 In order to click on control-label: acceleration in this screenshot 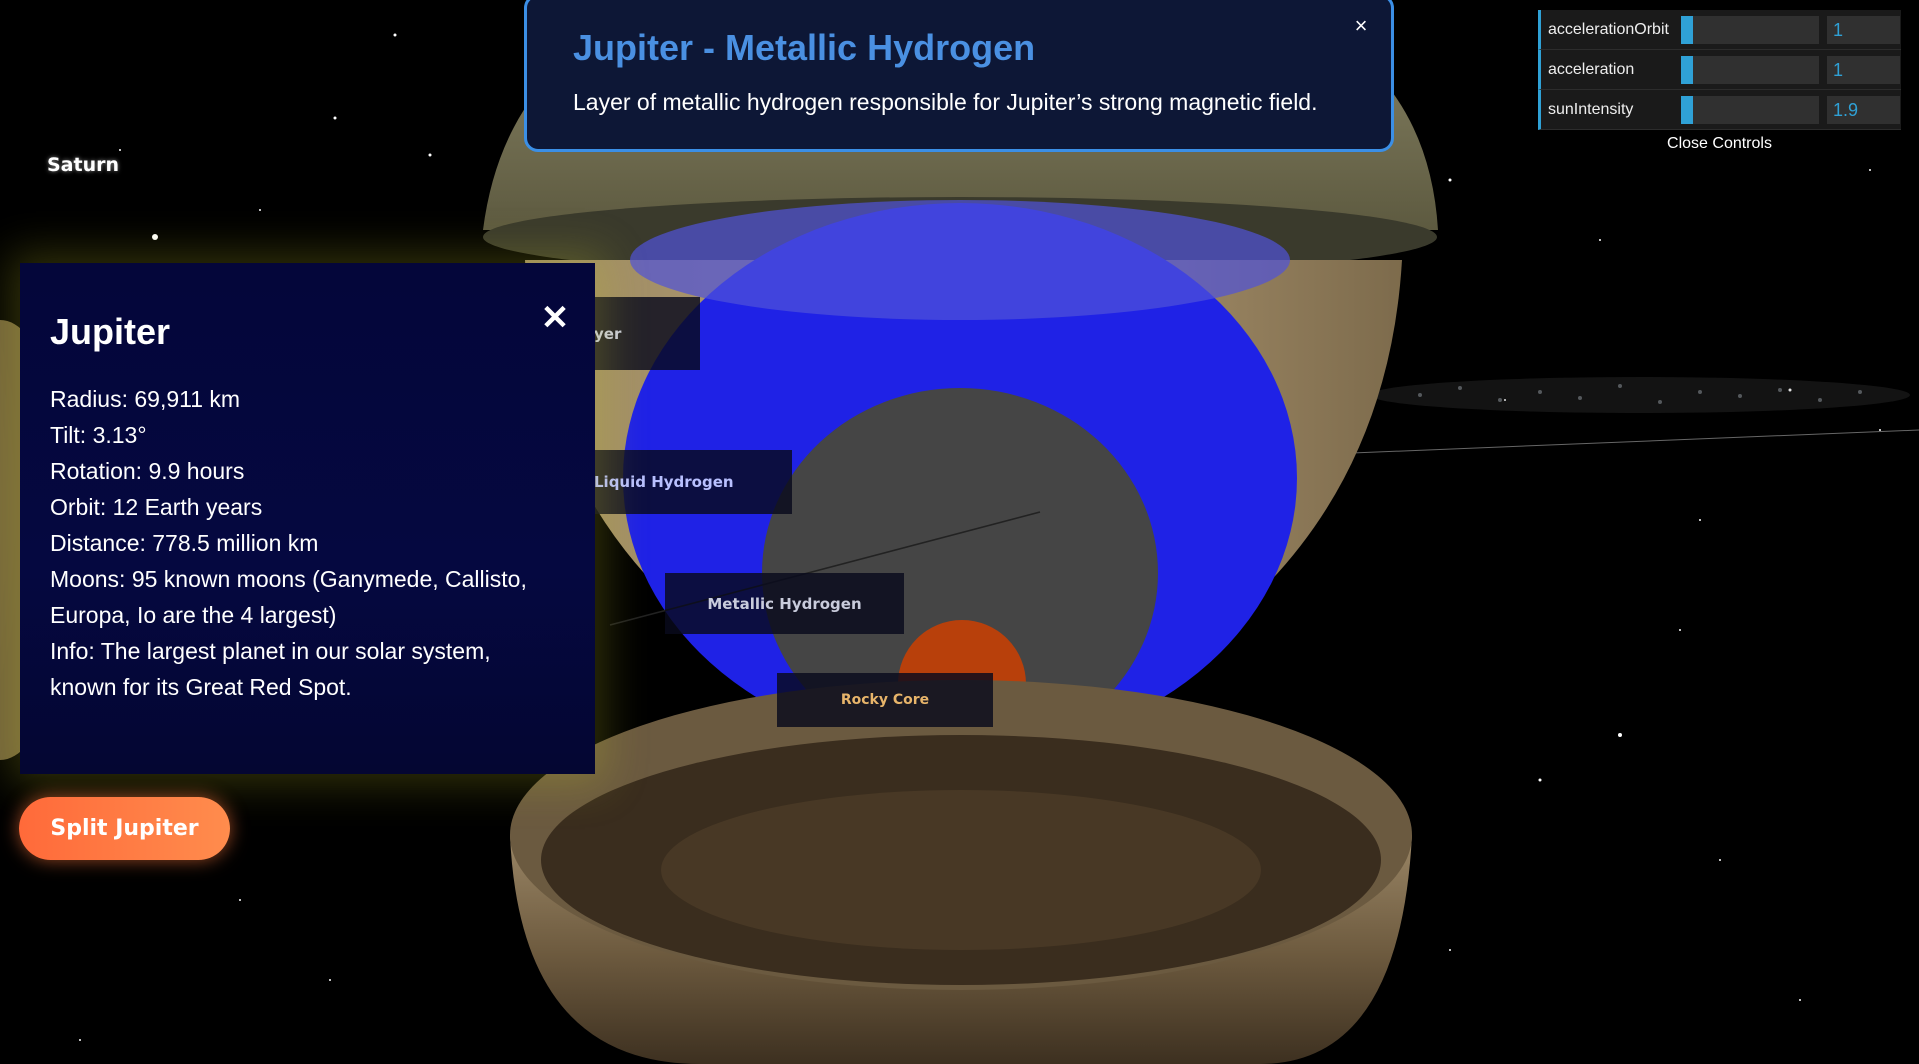, I will do `click(1591, 69)`.